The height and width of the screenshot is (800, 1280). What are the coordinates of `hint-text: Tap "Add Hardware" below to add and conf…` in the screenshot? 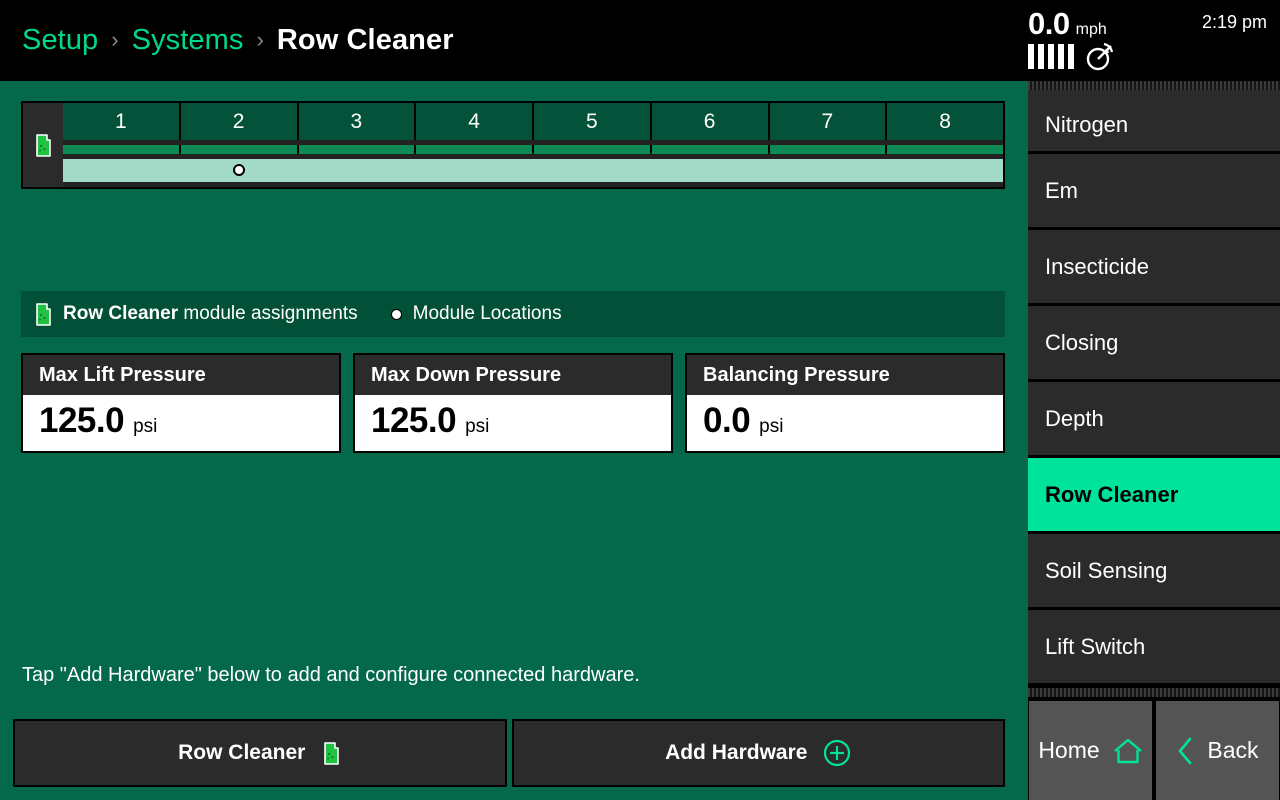 It's located at (331, 675).